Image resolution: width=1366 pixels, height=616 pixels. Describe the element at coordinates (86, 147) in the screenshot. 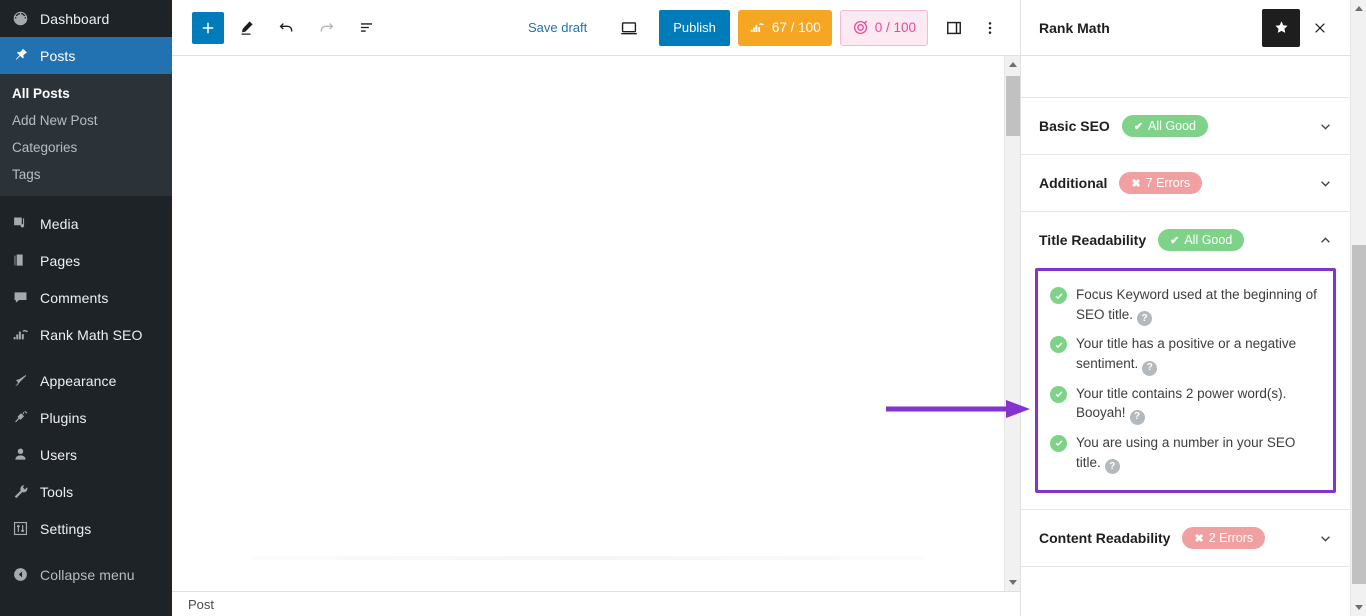

I see `submenu-item-categories: Categories` at that location.